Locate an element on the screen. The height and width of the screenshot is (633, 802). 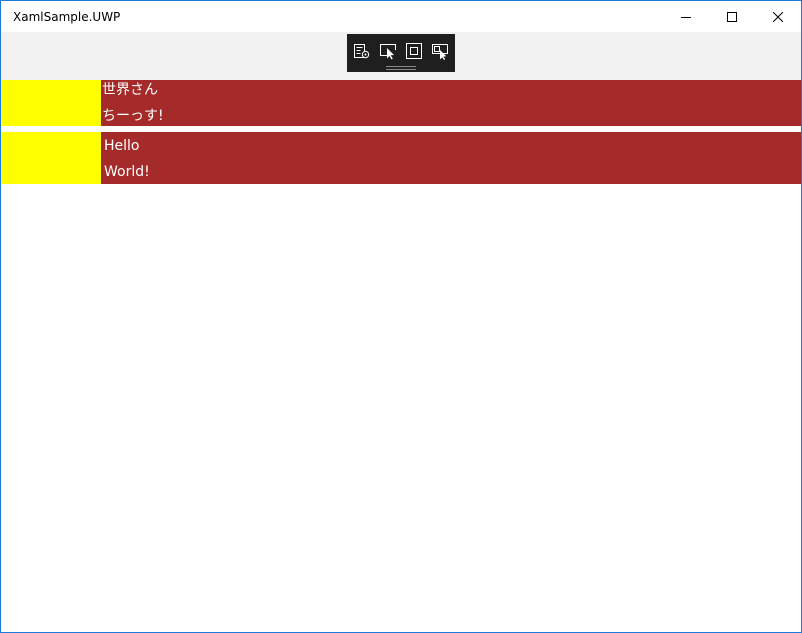
display-layout-adorners-button is located at coordinates (414, 51).